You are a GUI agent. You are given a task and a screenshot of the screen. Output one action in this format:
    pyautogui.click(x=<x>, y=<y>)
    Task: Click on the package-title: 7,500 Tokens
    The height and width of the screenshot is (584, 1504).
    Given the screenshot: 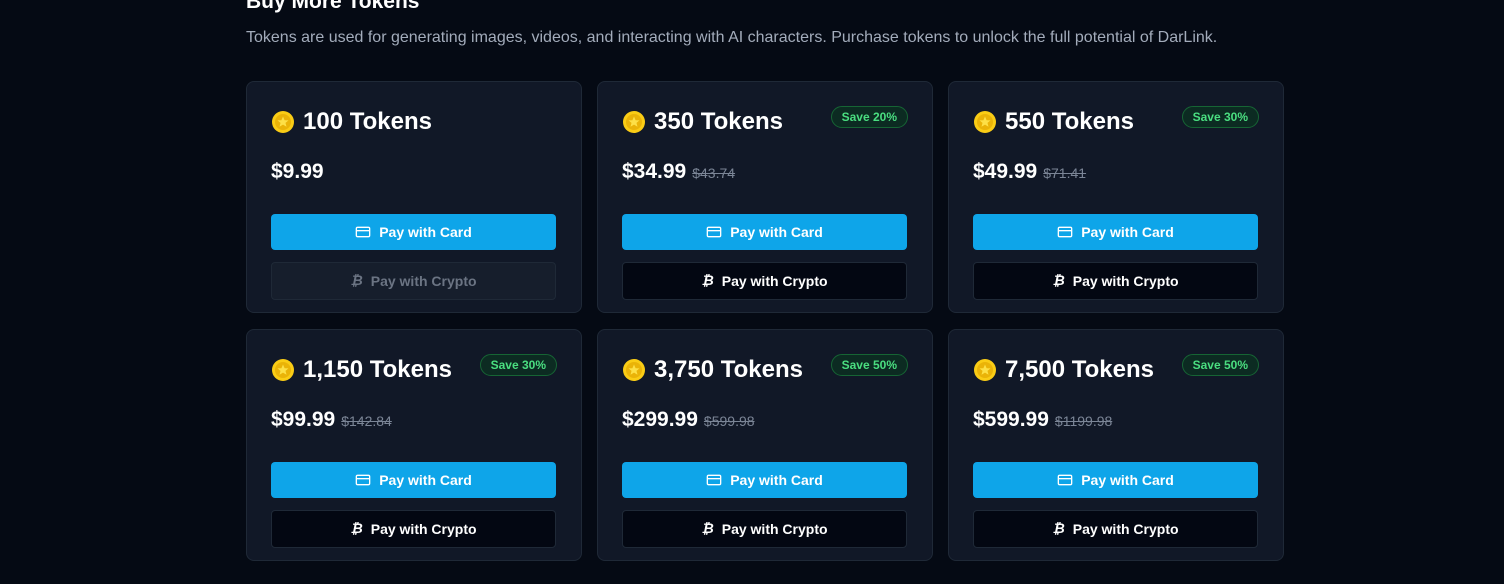 What is the action you would take?
    pyautogui.click(x=1079, y=369)
    